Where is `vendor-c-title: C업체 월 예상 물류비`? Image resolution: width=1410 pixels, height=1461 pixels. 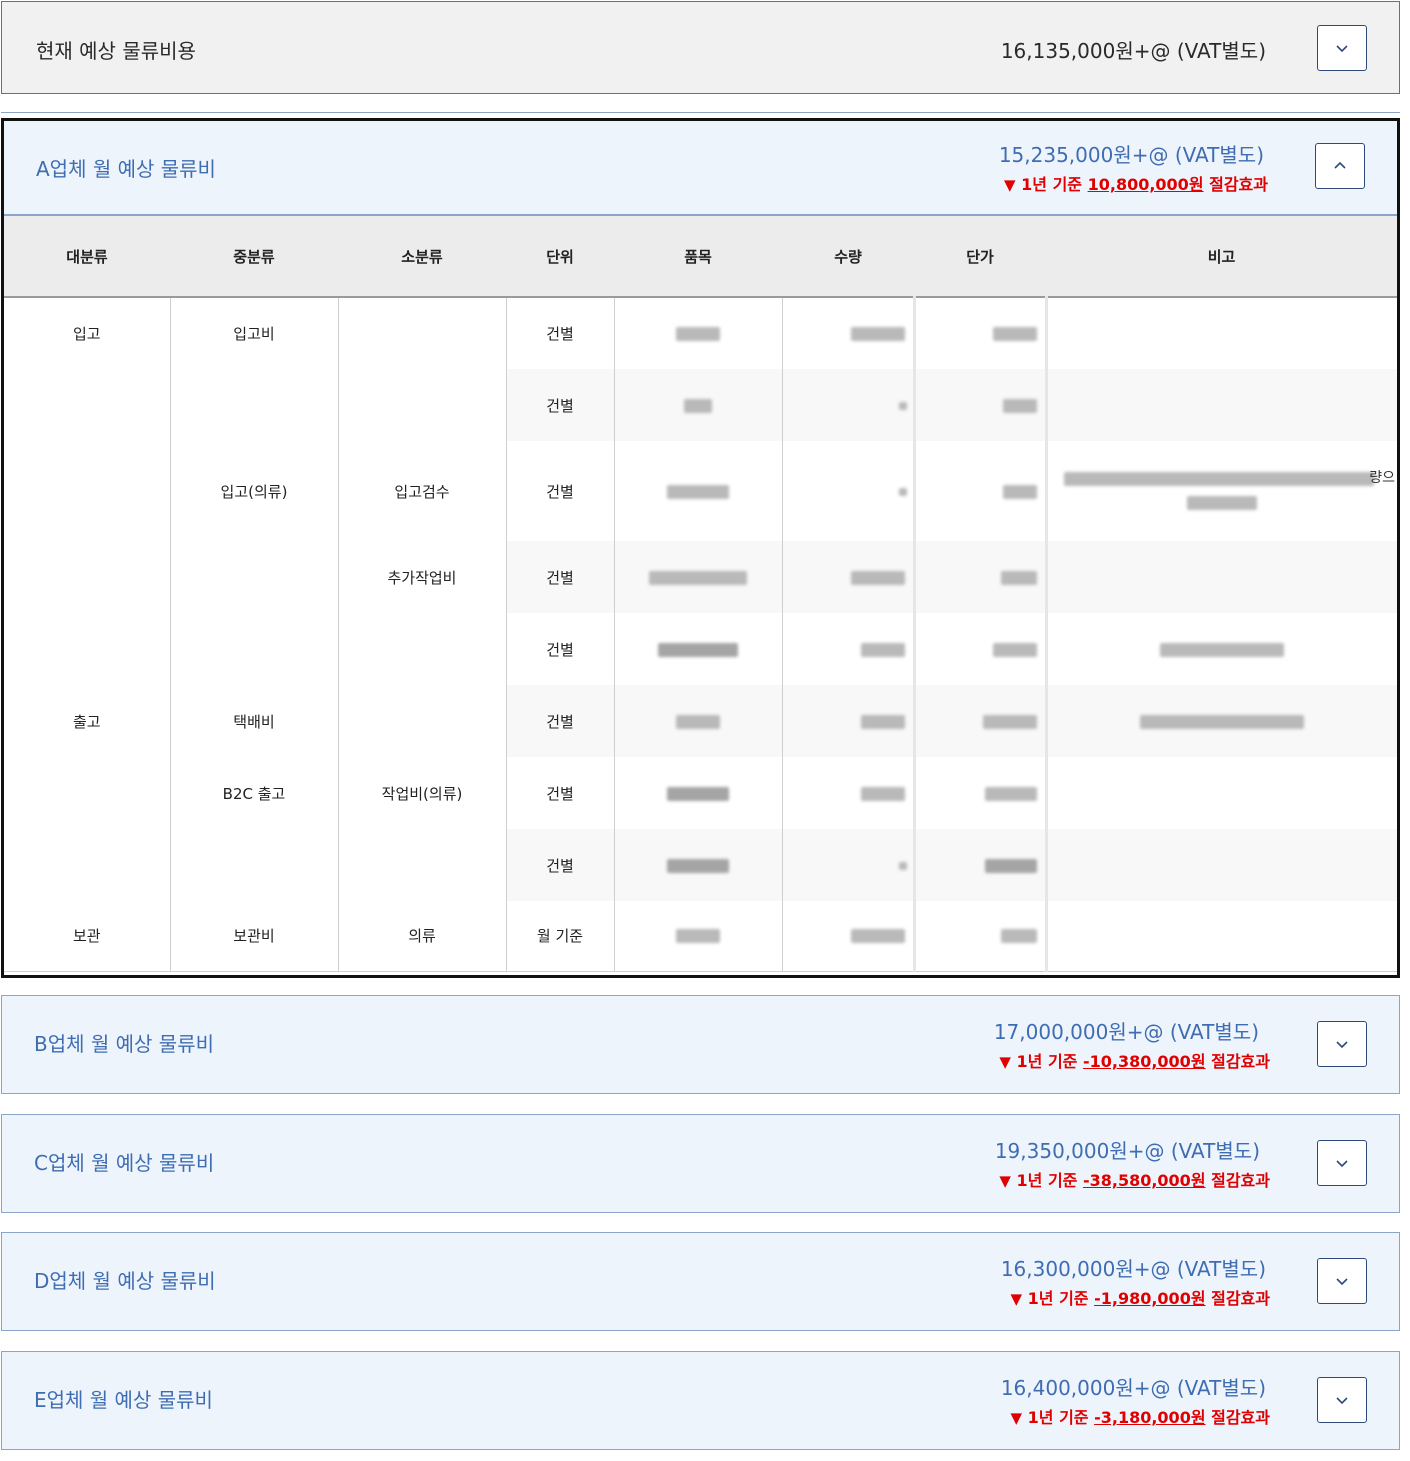 vendor-c-title: C업체 월 예상 물류비 is located at coordinates (124, 1163).